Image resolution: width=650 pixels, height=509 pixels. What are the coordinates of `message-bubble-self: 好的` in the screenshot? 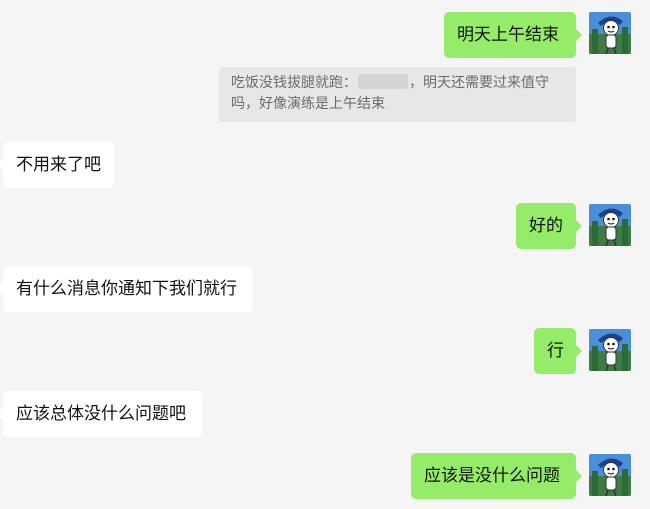 It's located at (549, 226).